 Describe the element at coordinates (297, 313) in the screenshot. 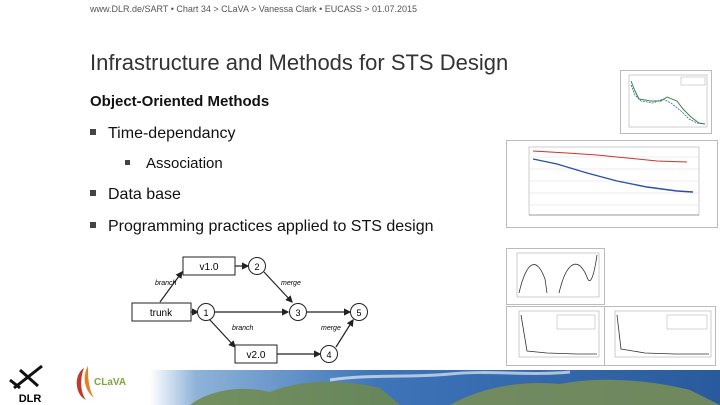

I see `node-3-label: 3` at that location.